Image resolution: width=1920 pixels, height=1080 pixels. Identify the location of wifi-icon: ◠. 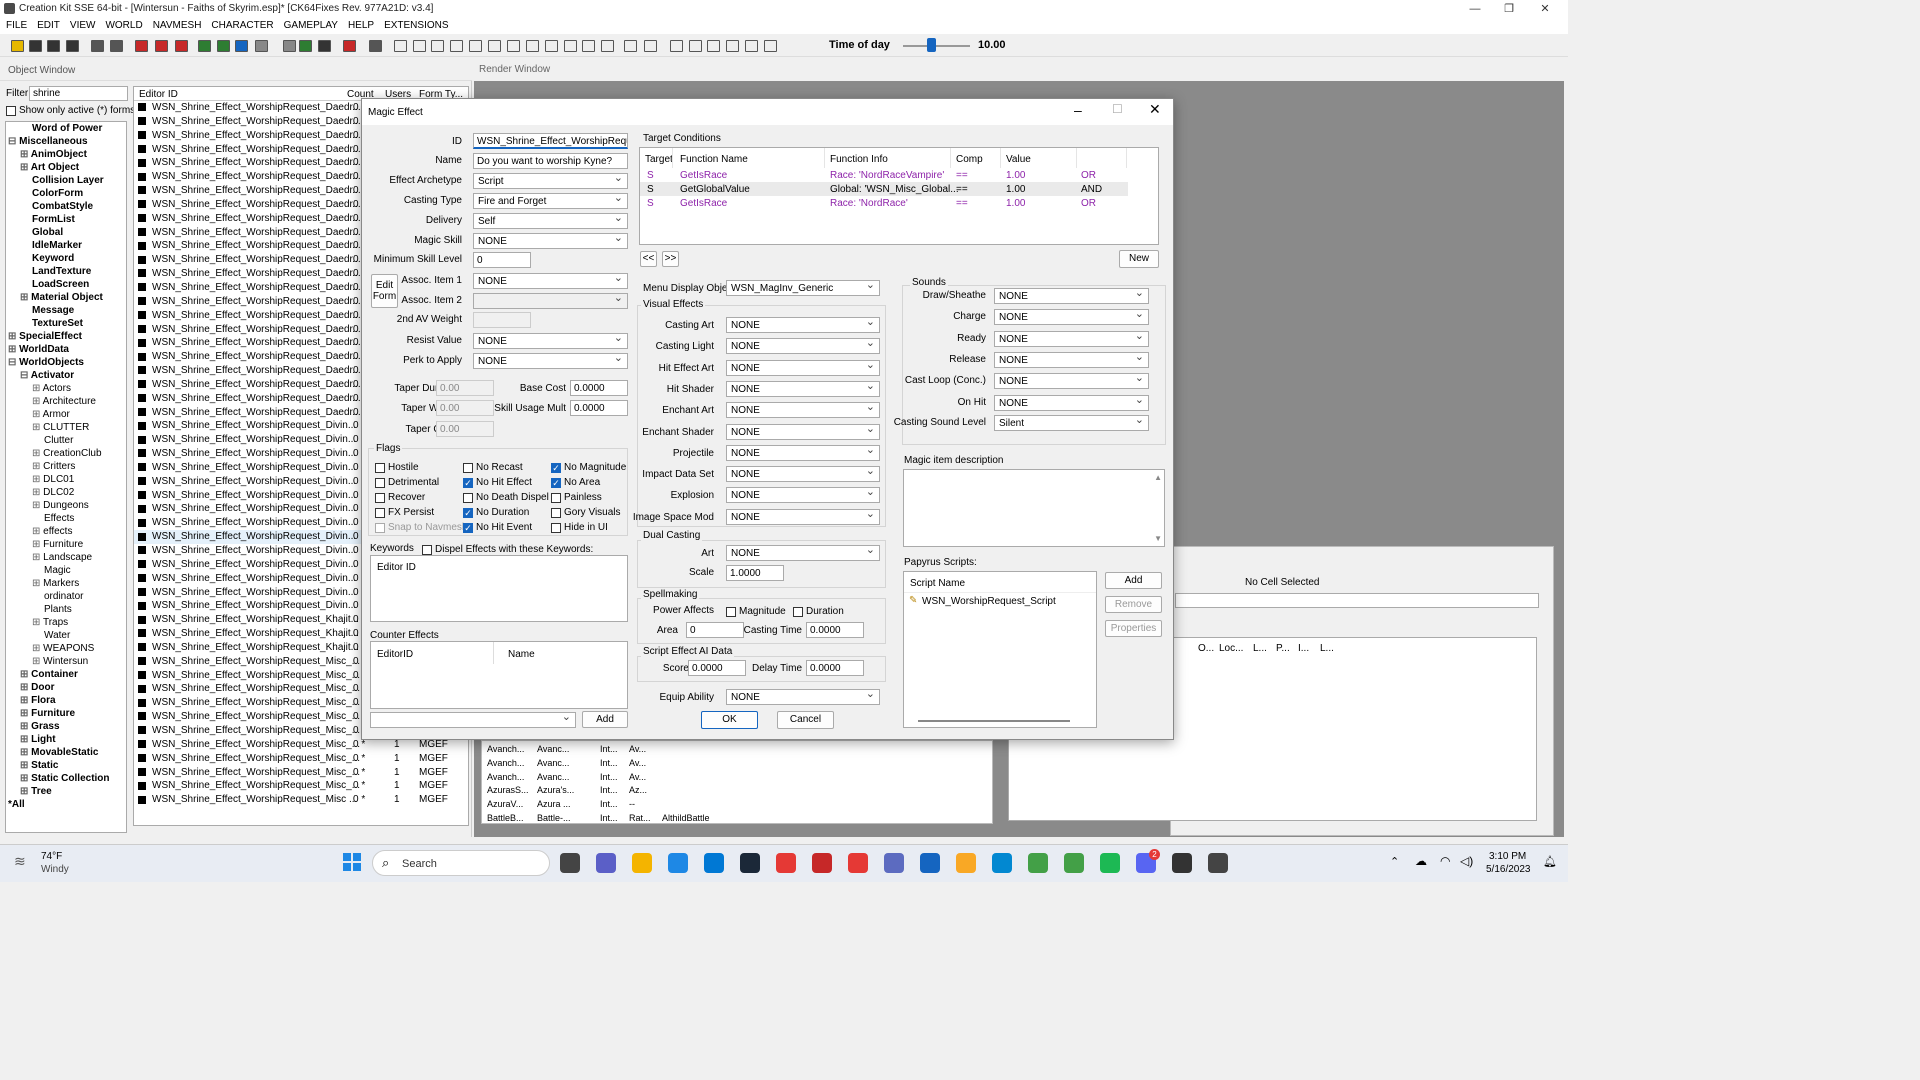
(1445, 861).